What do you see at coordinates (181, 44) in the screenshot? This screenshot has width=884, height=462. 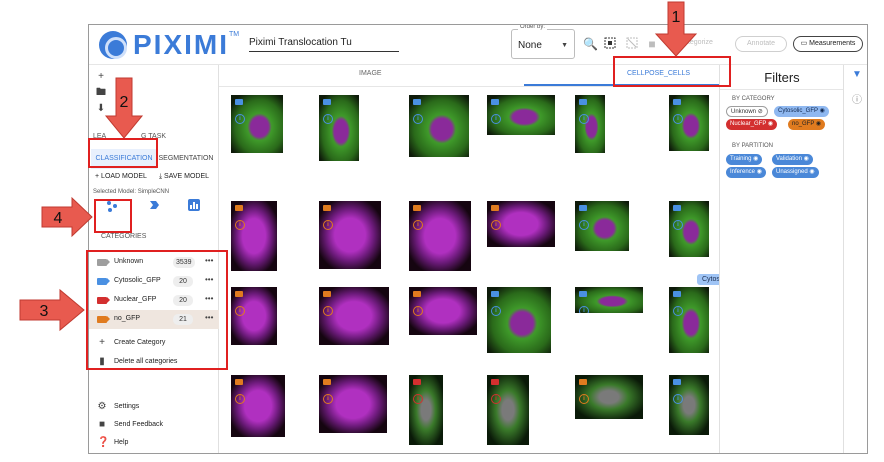 I see `logo-text: PIXIMI` at bounding box center [181, 44].